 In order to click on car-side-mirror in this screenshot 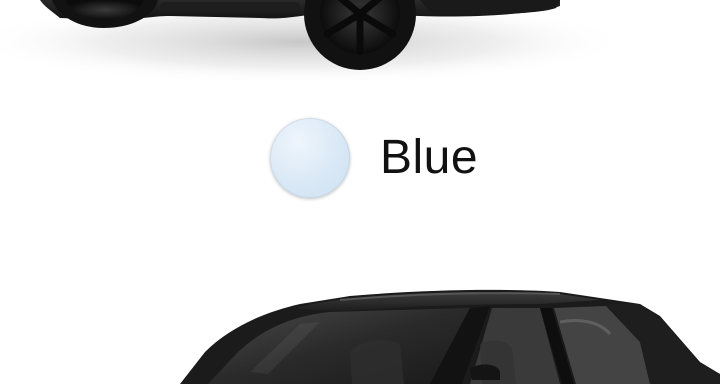, I will do `click(485, 372)`.